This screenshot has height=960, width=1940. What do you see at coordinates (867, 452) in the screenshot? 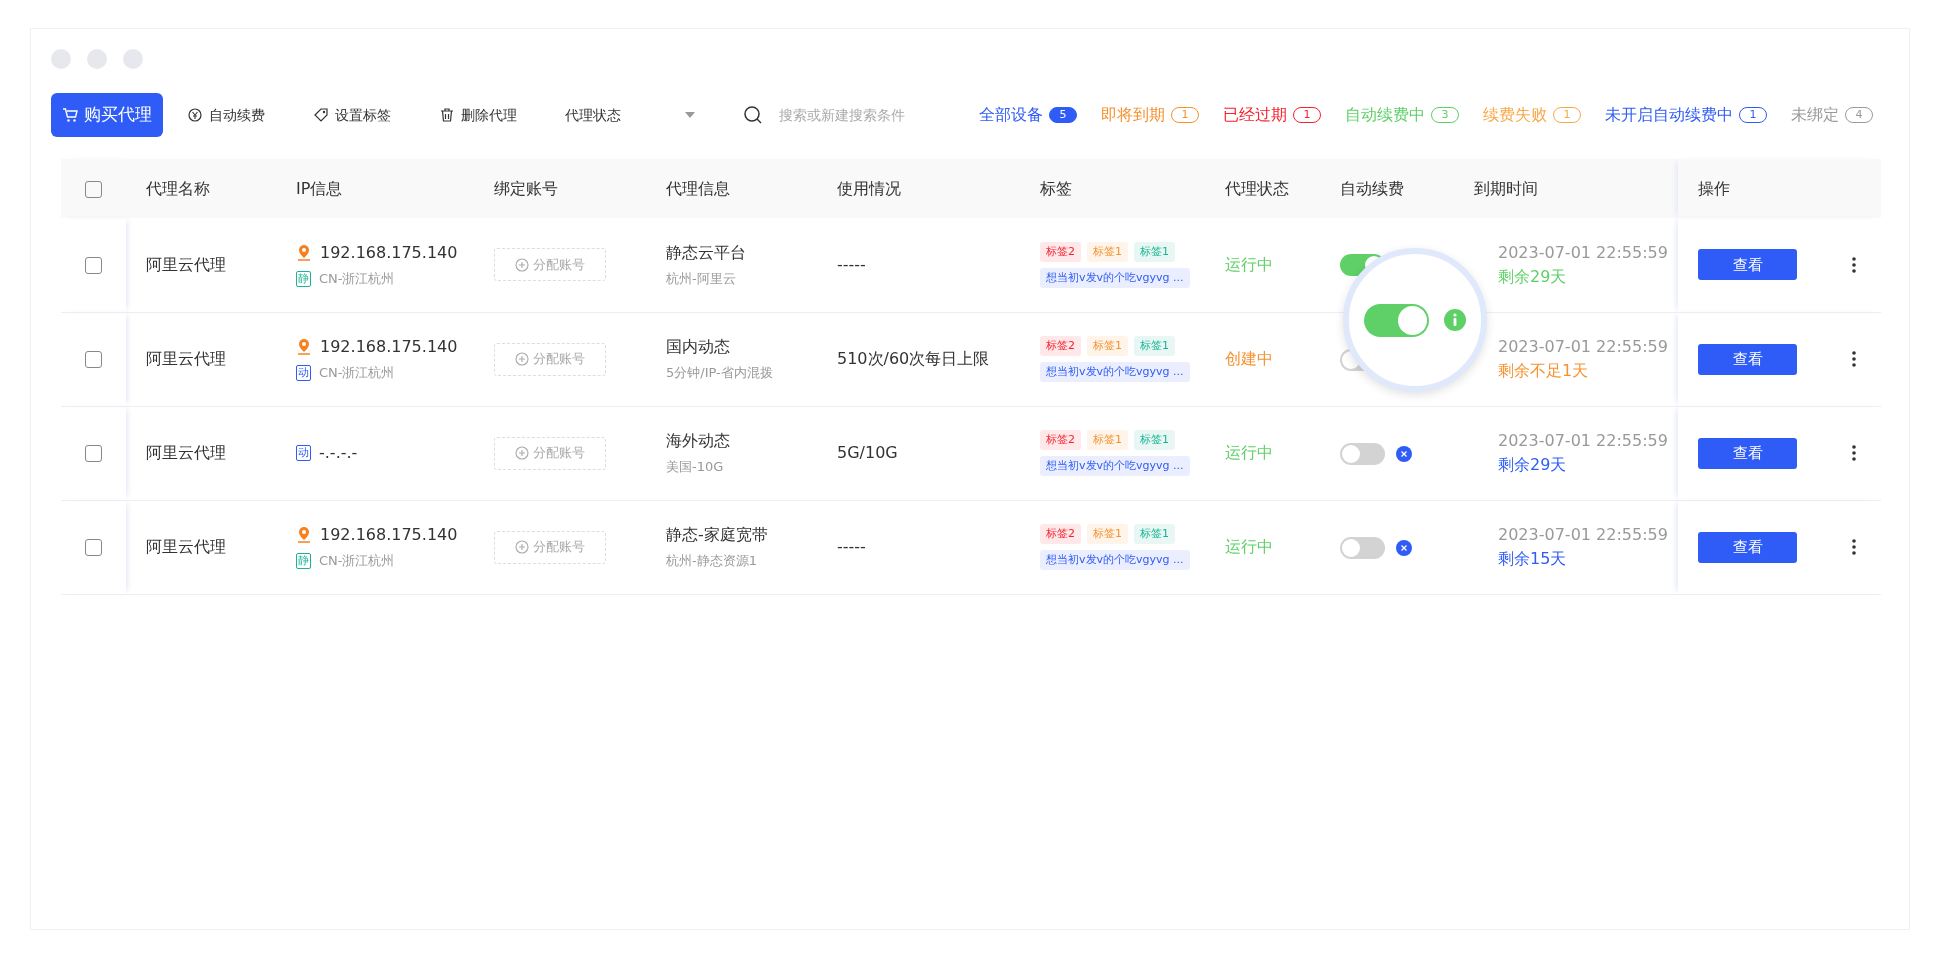
I see `usage-text: 5G/10G` at bounding box center [867, 452].